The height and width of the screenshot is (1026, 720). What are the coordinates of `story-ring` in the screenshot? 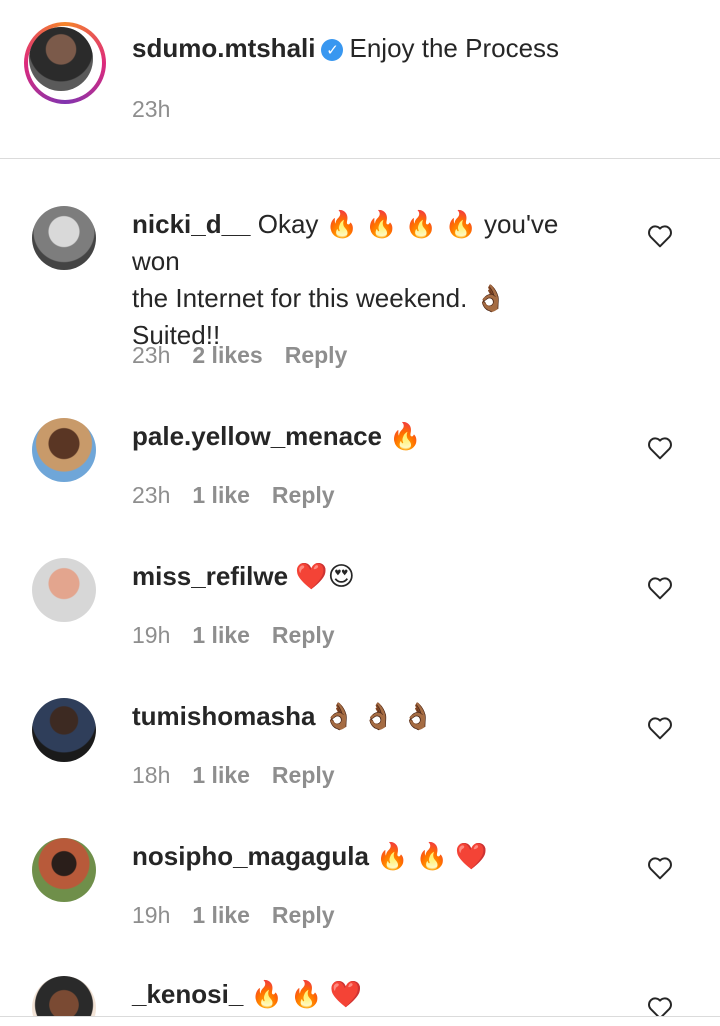 It's located at (65, 63).